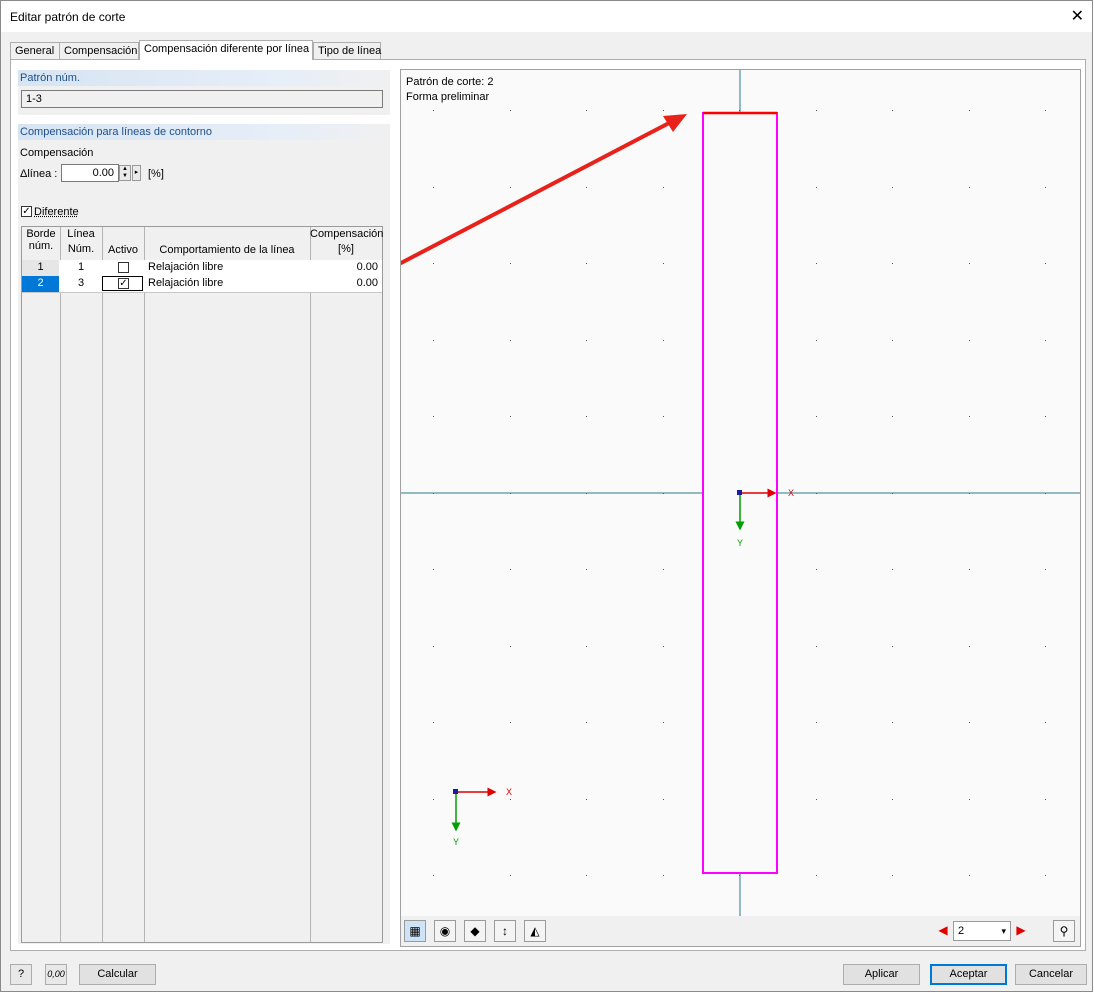 This screenshot has width=1094, height=993. Describe the element at coordinates (1064, 931) in the screenshot. I see `zoom-reset-icon: ⚲` at that location.